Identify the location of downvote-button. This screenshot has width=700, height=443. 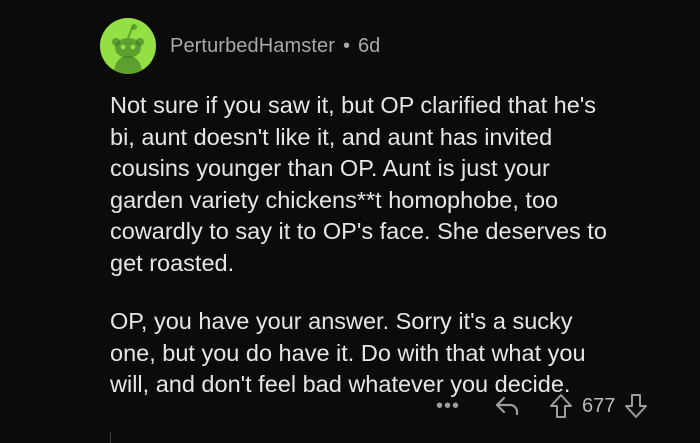
(636, 406).